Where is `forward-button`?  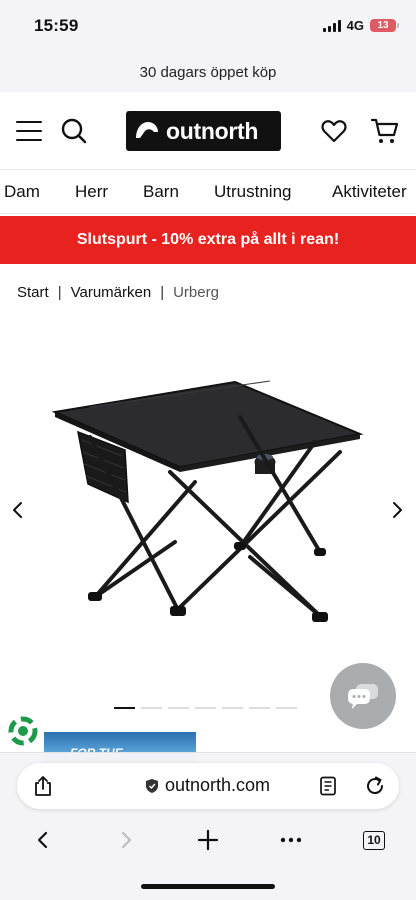
forward-button is located at coordinates (126, 840).